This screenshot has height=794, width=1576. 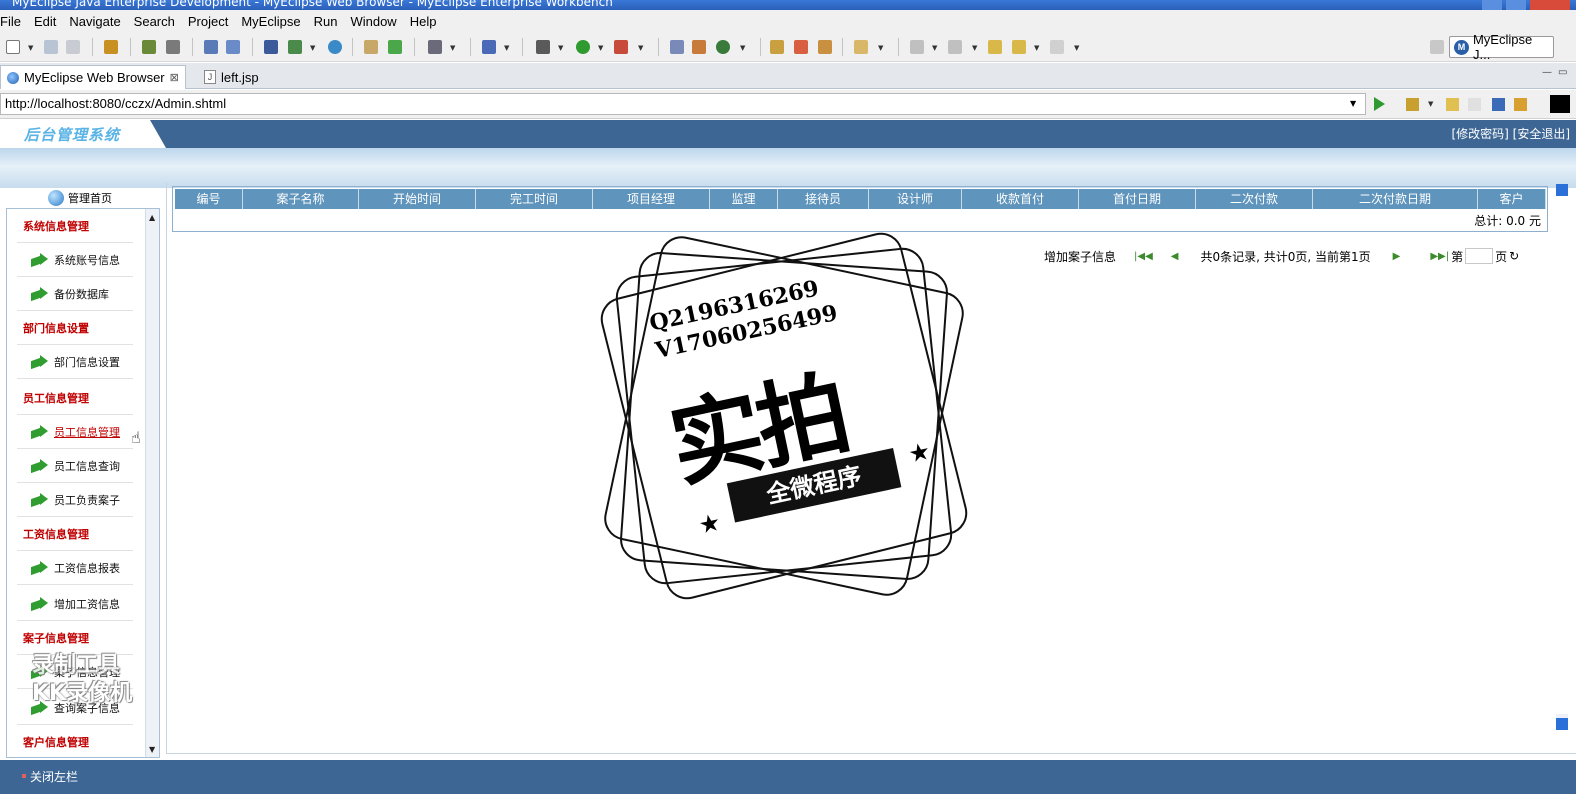 I want to click on browser-forward-icon, so click(x=1474, y=104).